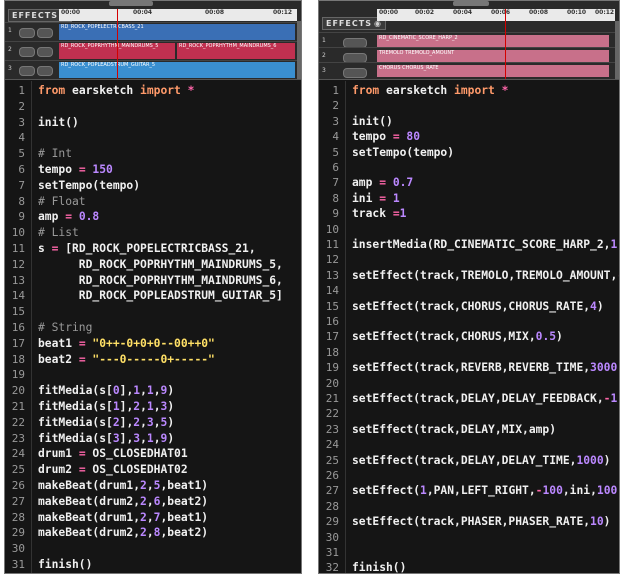 This screenshot has height=576, width=624. I want to click on code-line: 16 # String, so click(153, 328).